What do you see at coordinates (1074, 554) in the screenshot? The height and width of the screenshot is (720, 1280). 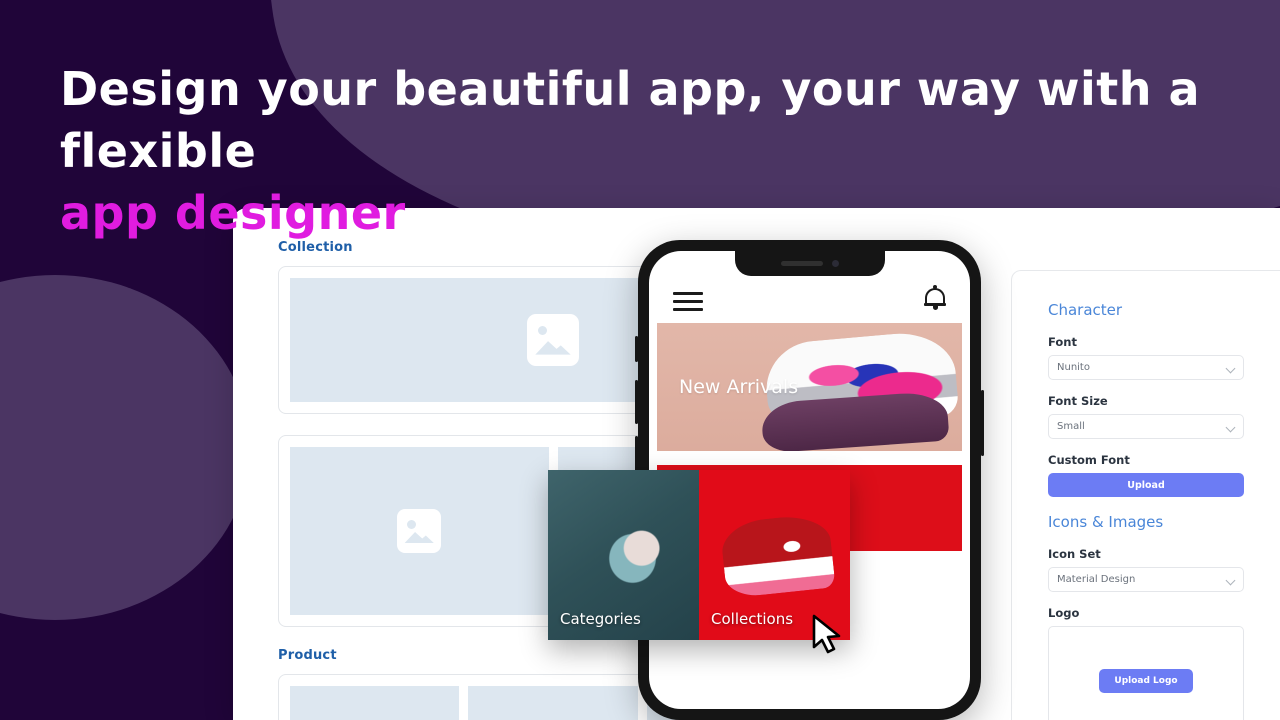 I see `field-label-icon-set: Icon Set` at bounding box center [1074, 554].